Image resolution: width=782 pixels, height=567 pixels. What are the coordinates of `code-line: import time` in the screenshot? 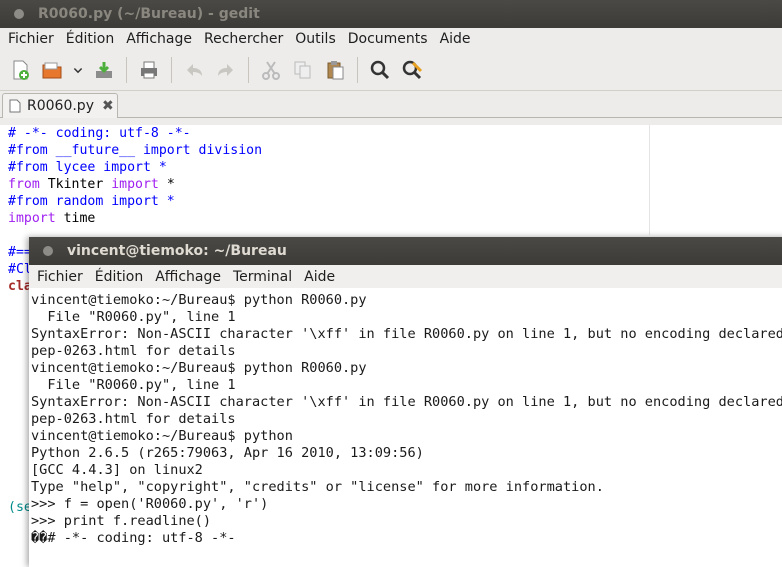 It's located at (51, 218).